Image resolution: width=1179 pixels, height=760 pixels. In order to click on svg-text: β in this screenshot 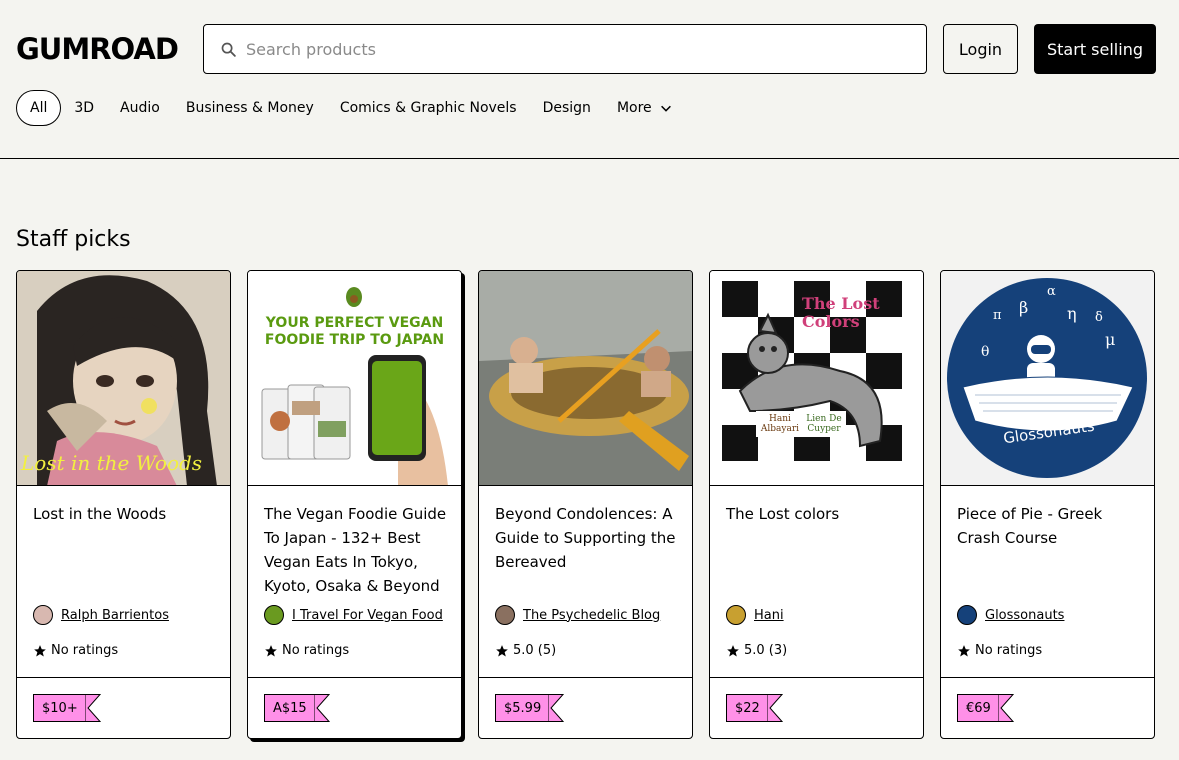, I will do `click(1023, 307)`.